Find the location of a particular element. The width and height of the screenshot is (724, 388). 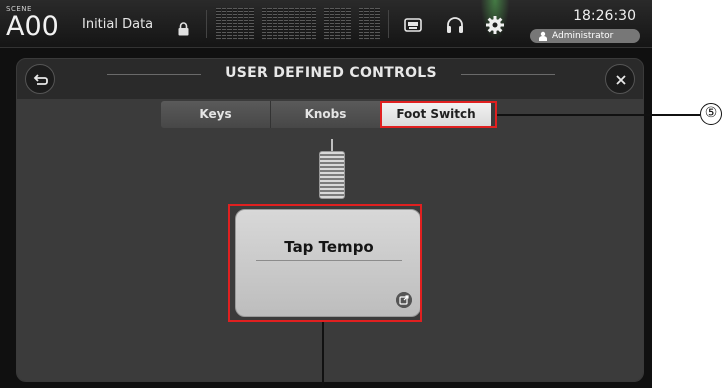

foot-switch-tab-highlight is located at coordinates (438, 114).